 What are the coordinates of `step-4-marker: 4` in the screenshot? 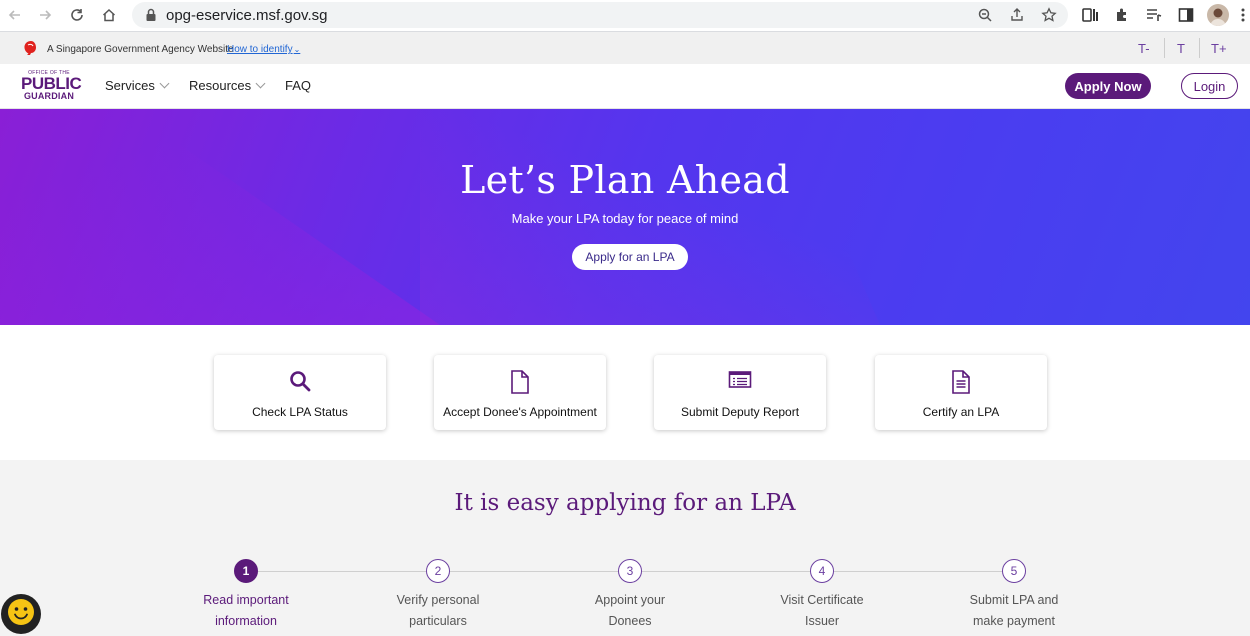 It's located at (822, 571).